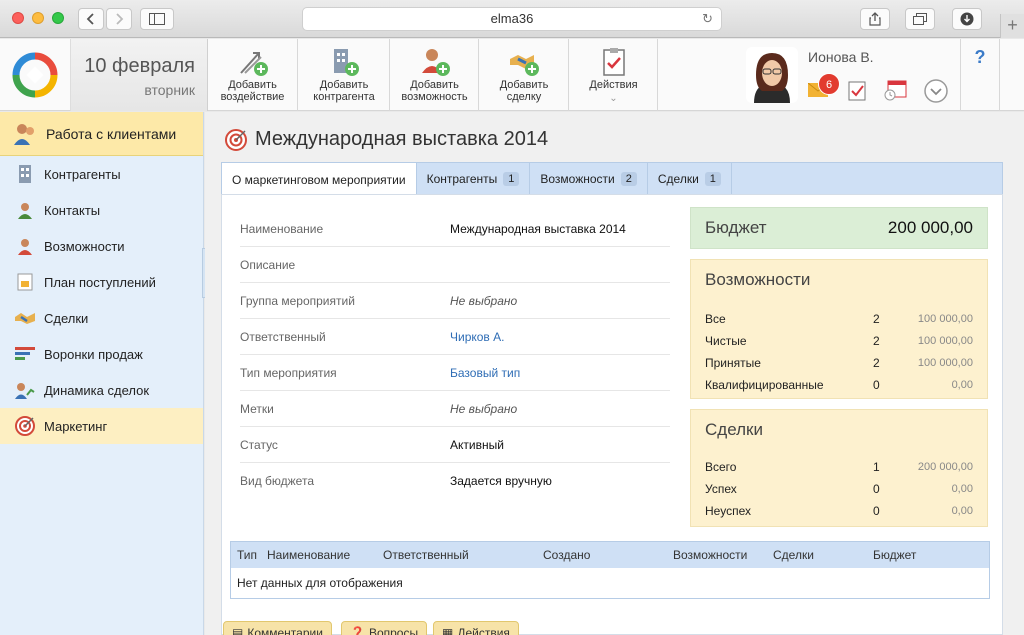  I want to click on tabs-button, so click(920, 19).